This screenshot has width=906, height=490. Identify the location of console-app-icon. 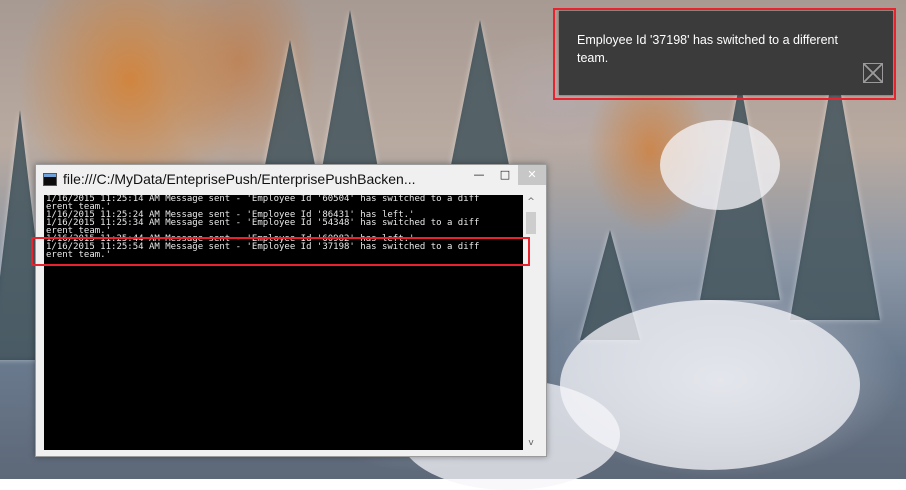
(50, 179).